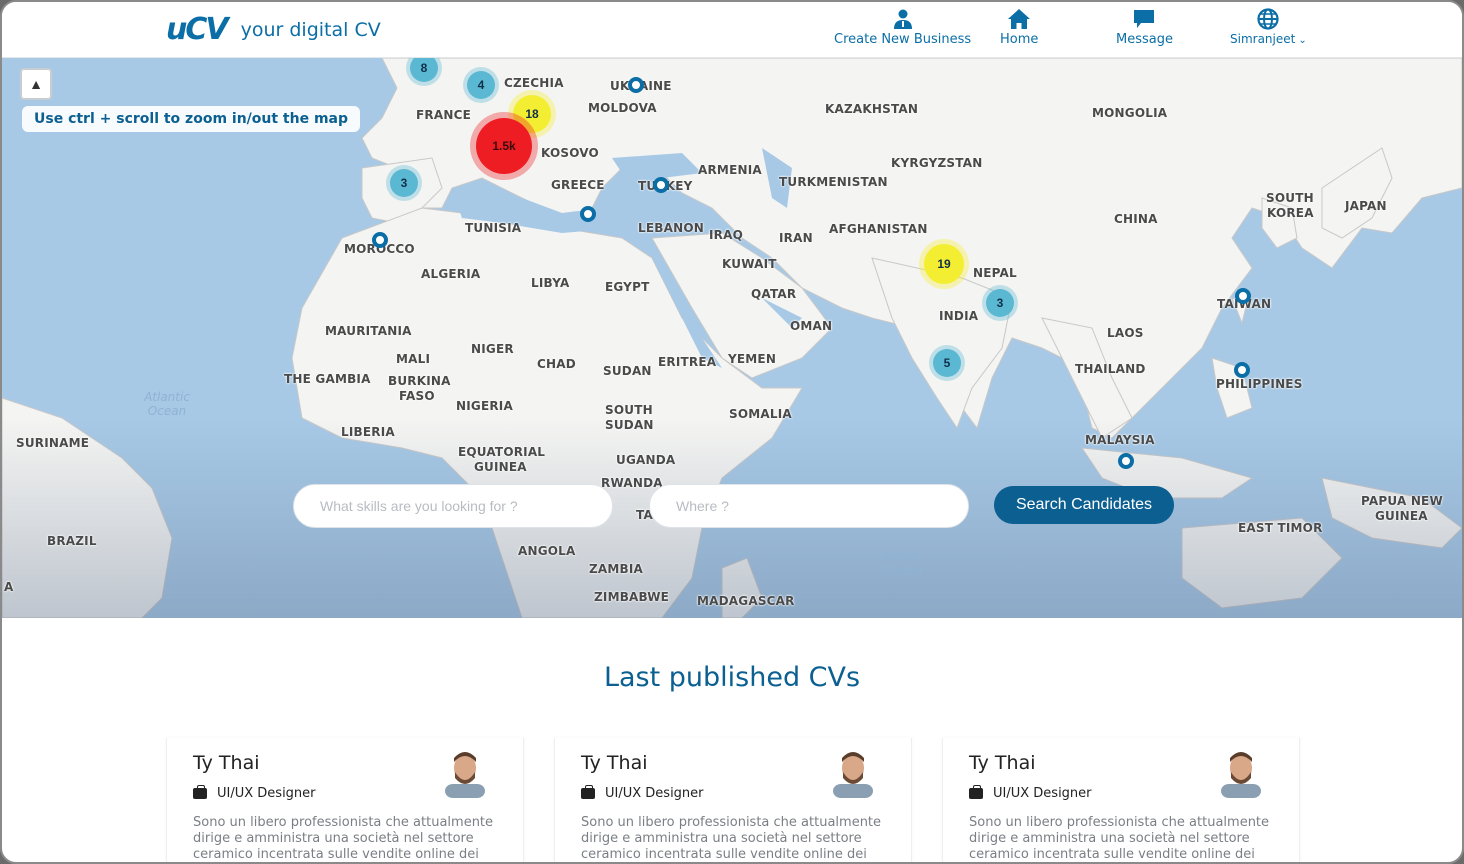  Describe the element at coordinates (502, 452) in the screenshot. I see `country-label: EQUATORIAL` at that location.